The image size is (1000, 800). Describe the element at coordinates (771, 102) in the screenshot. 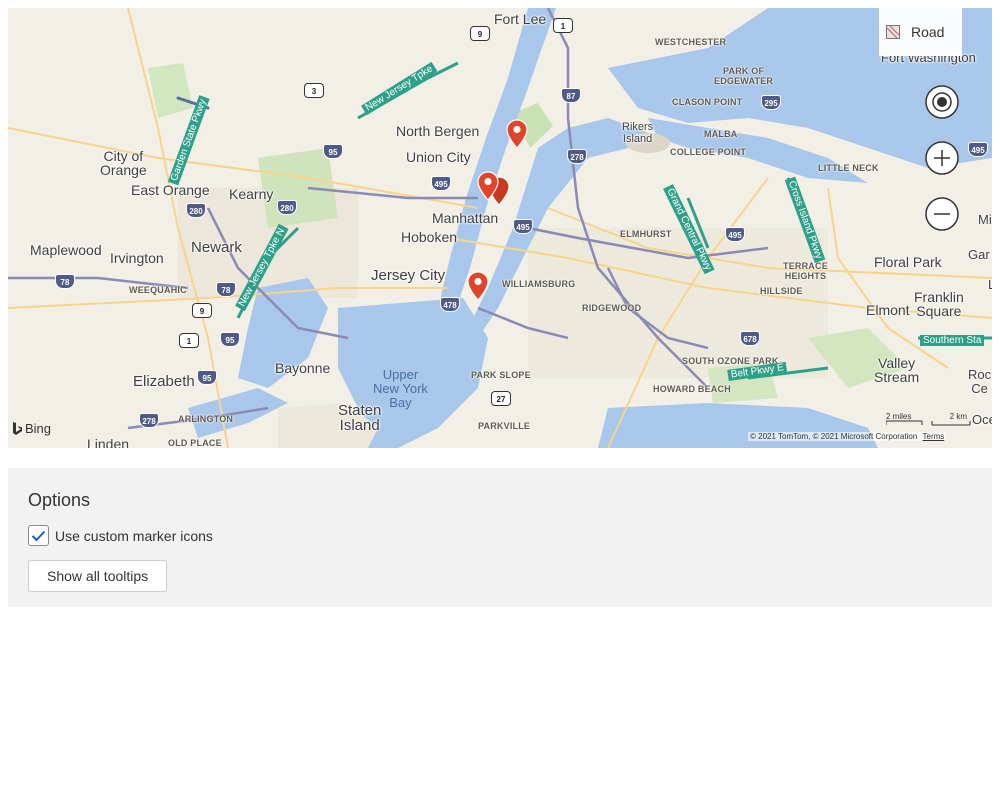

I see `route-shield-295: 295` at that location.